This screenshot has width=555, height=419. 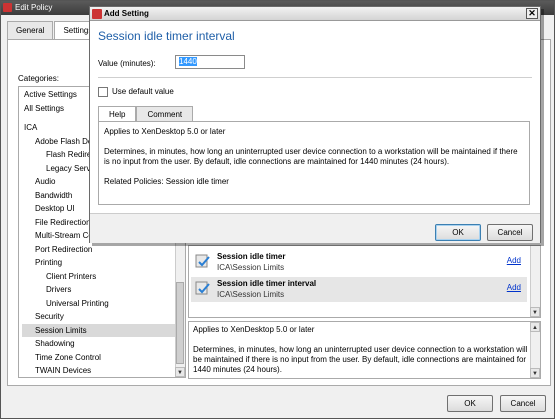 What do you see at coordinates (166, 36) in the screenshot?
I see `setting-heading: Session idle timer interval` at bounding box center [166, 36].